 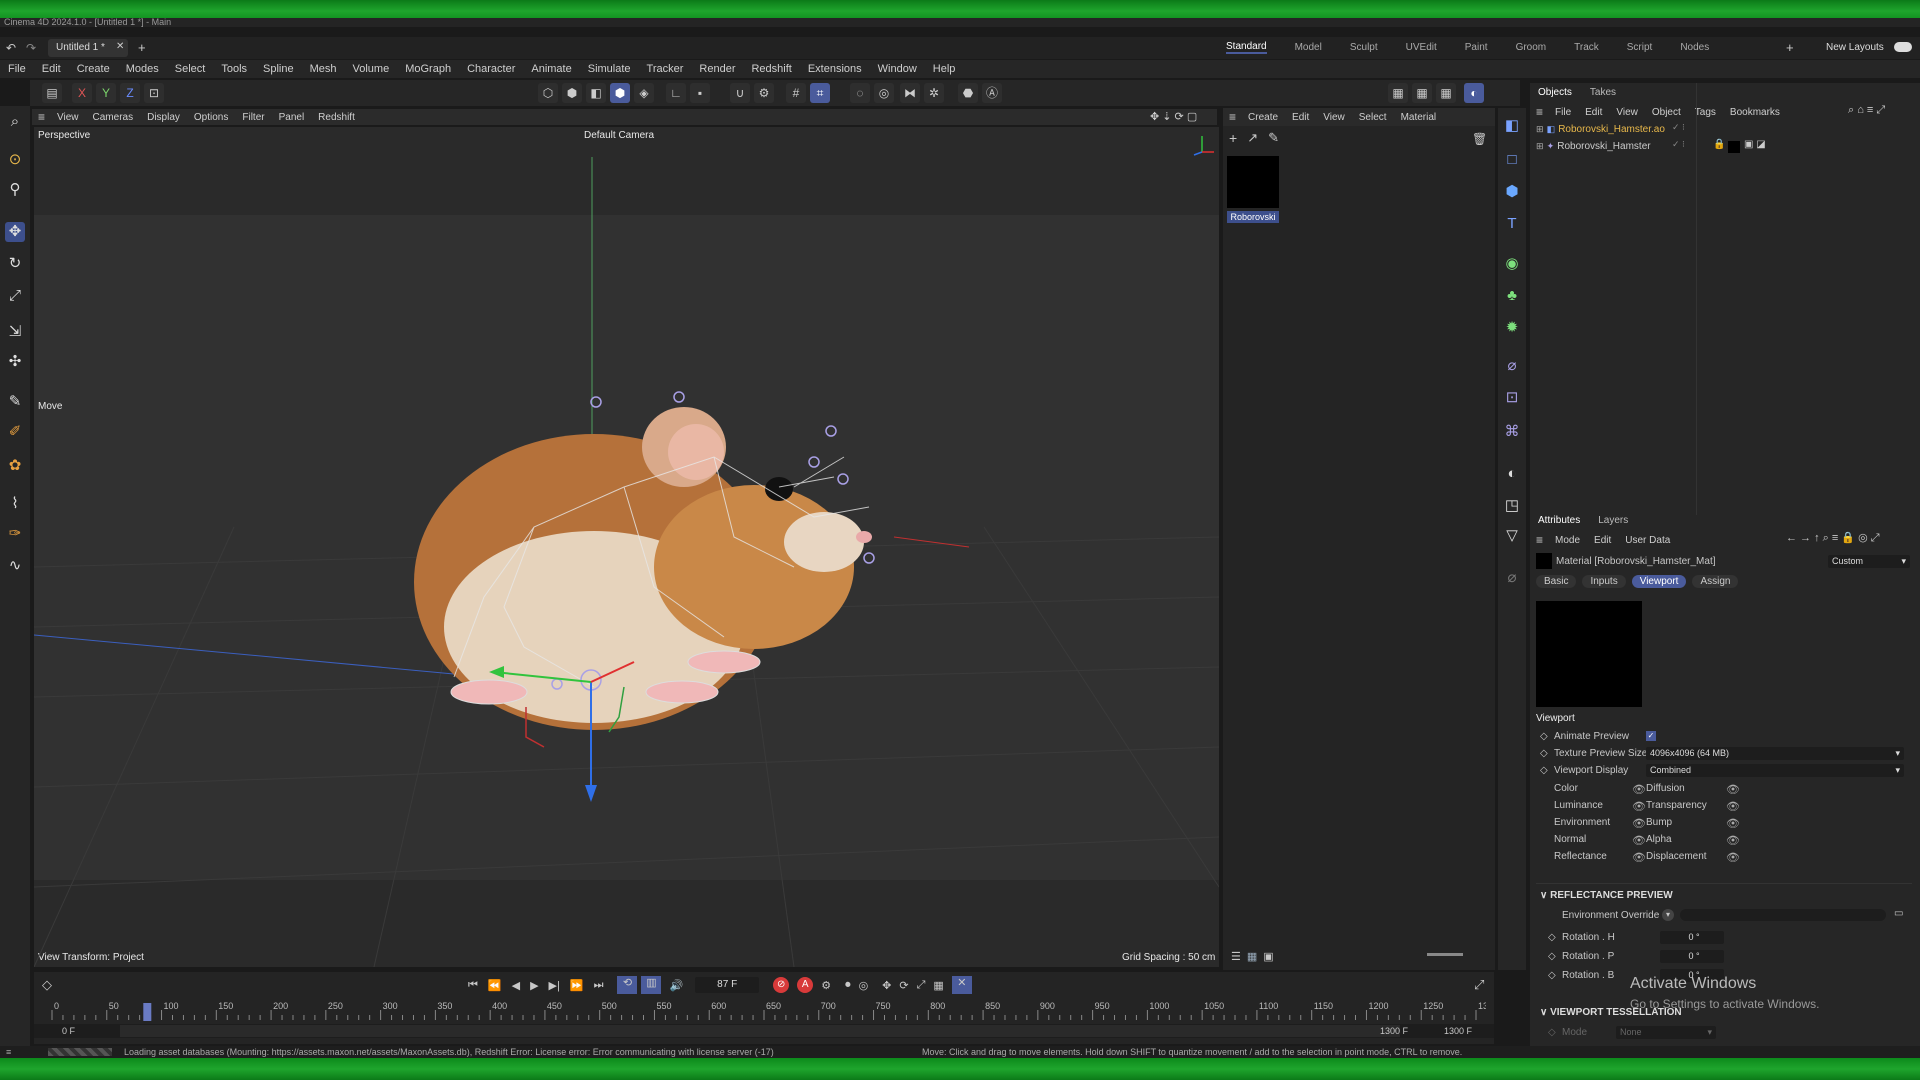 I want to click on scene-icon: ◐, so click(x=1512, y=474).